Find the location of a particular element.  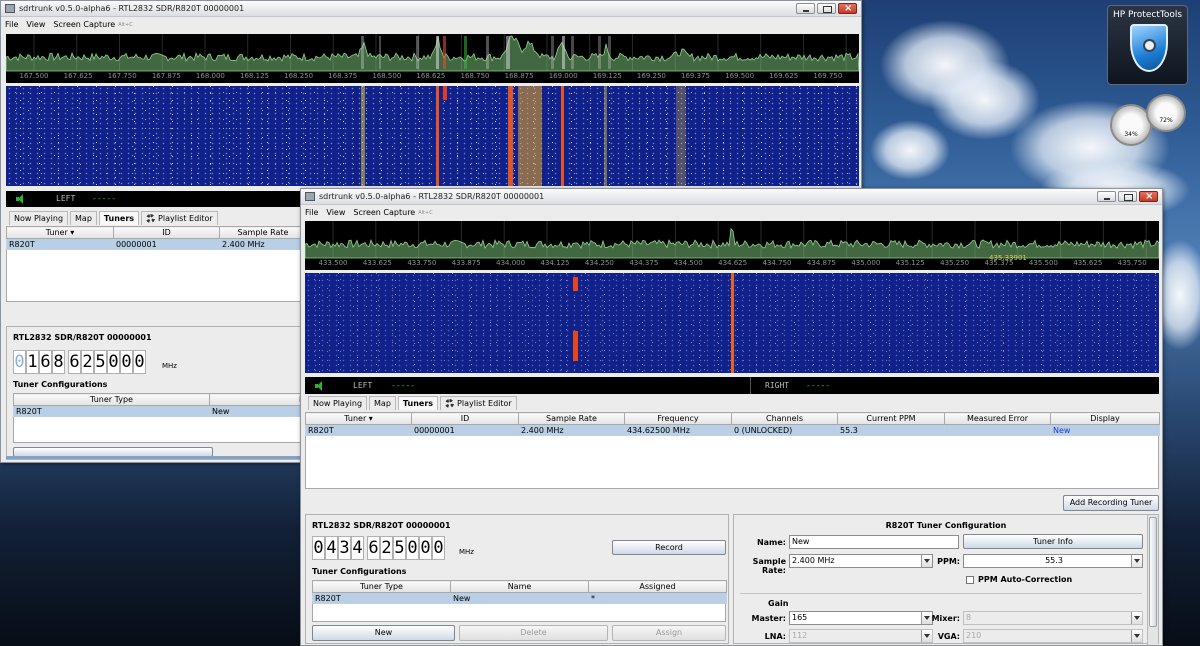

lna-gain-select: 112 is located at coordinates (861, 636).